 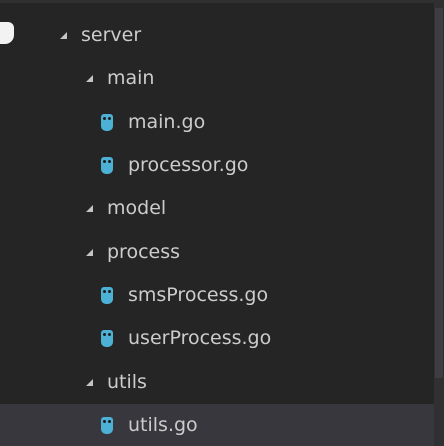 I want to click on tree-item-label: userProcess.go, so click(x=200, y=338).